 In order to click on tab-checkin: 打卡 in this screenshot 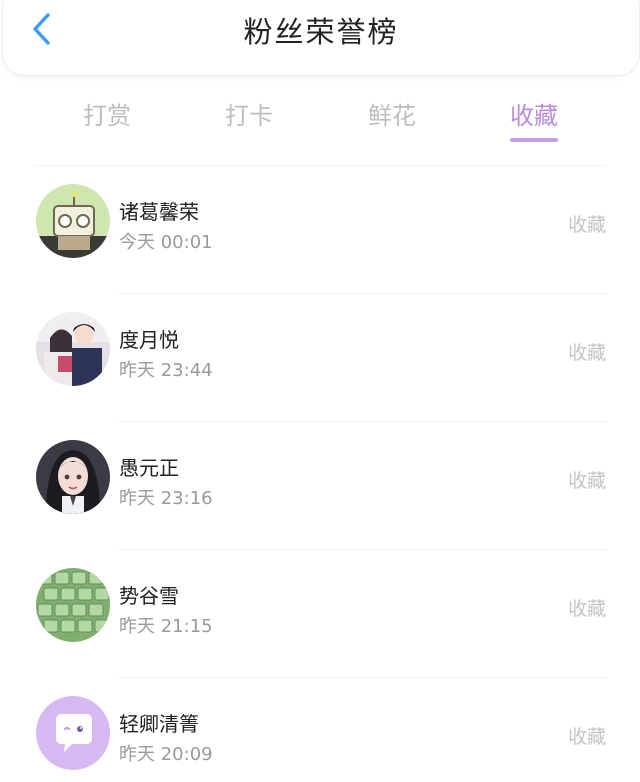, I will do `click(249, 113)`.